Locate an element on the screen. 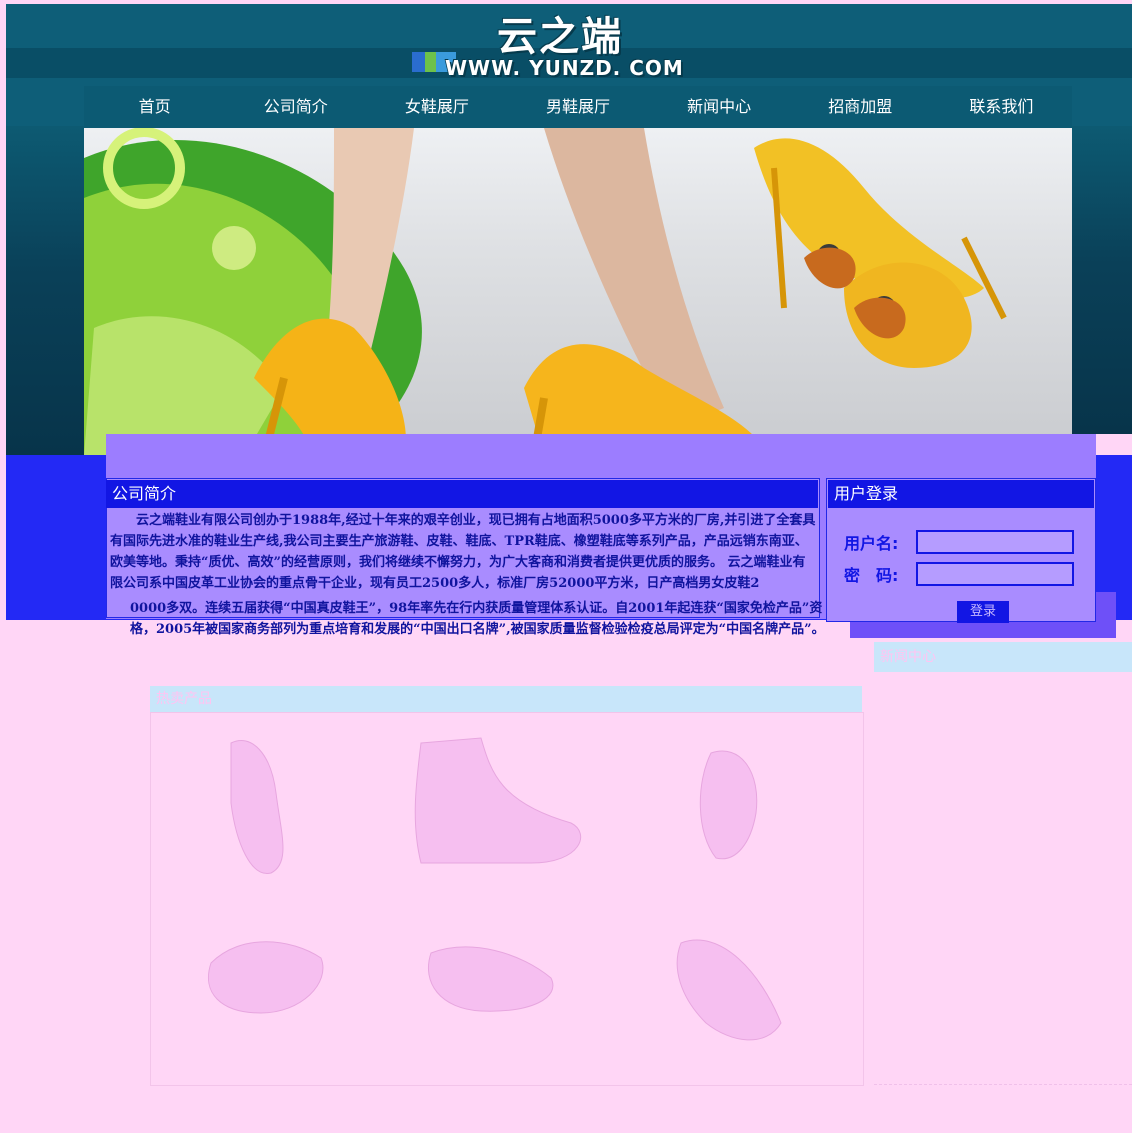 The width and height of the screenshot is (1132, 1133). news-list is located at coordinates (1002, 878).